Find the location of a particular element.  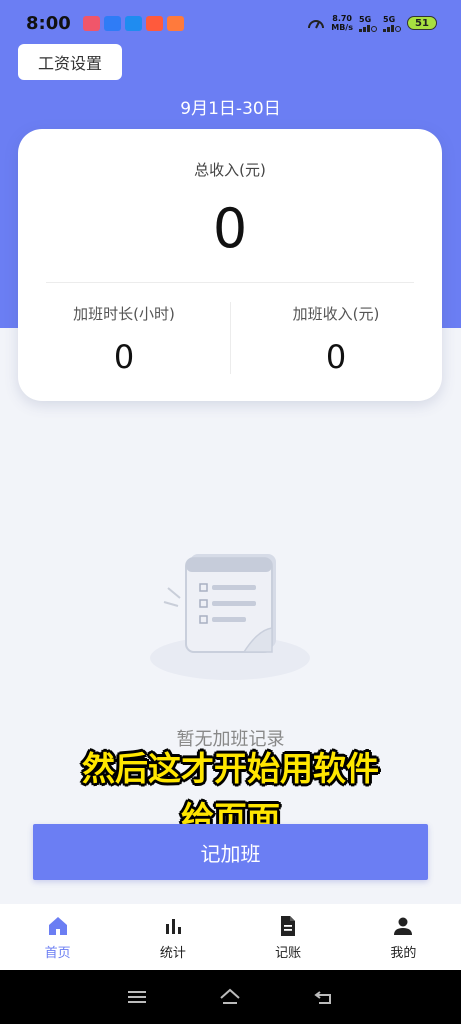

overtime-income-value: 0 is located at coordinates (336, 357).